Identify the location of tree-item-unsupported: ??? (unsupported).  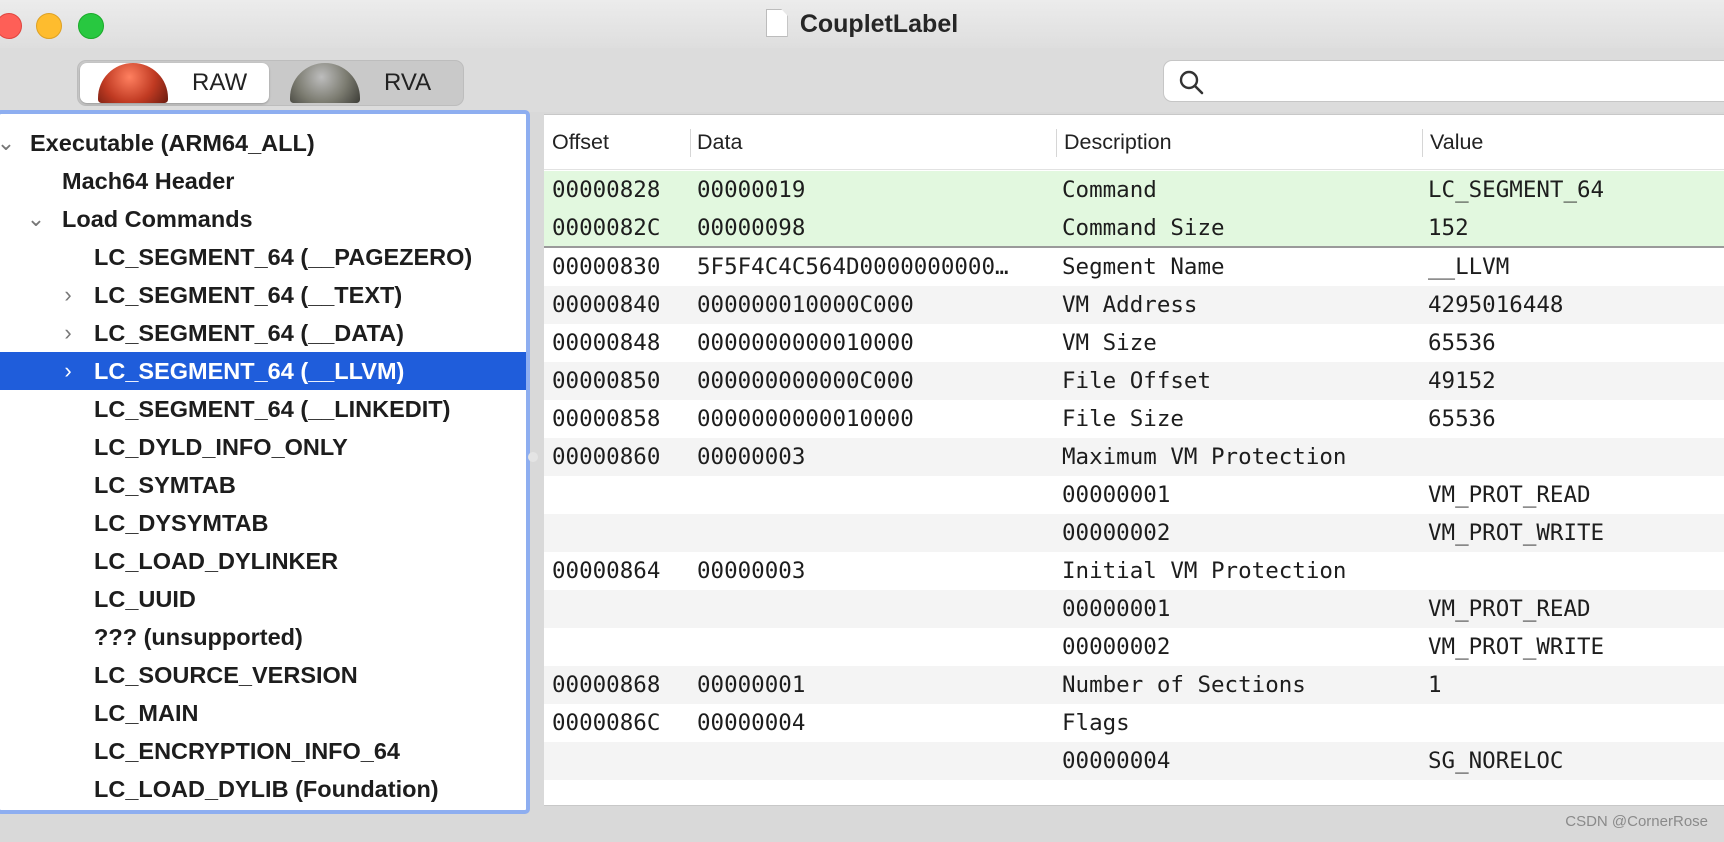
(263, 637).